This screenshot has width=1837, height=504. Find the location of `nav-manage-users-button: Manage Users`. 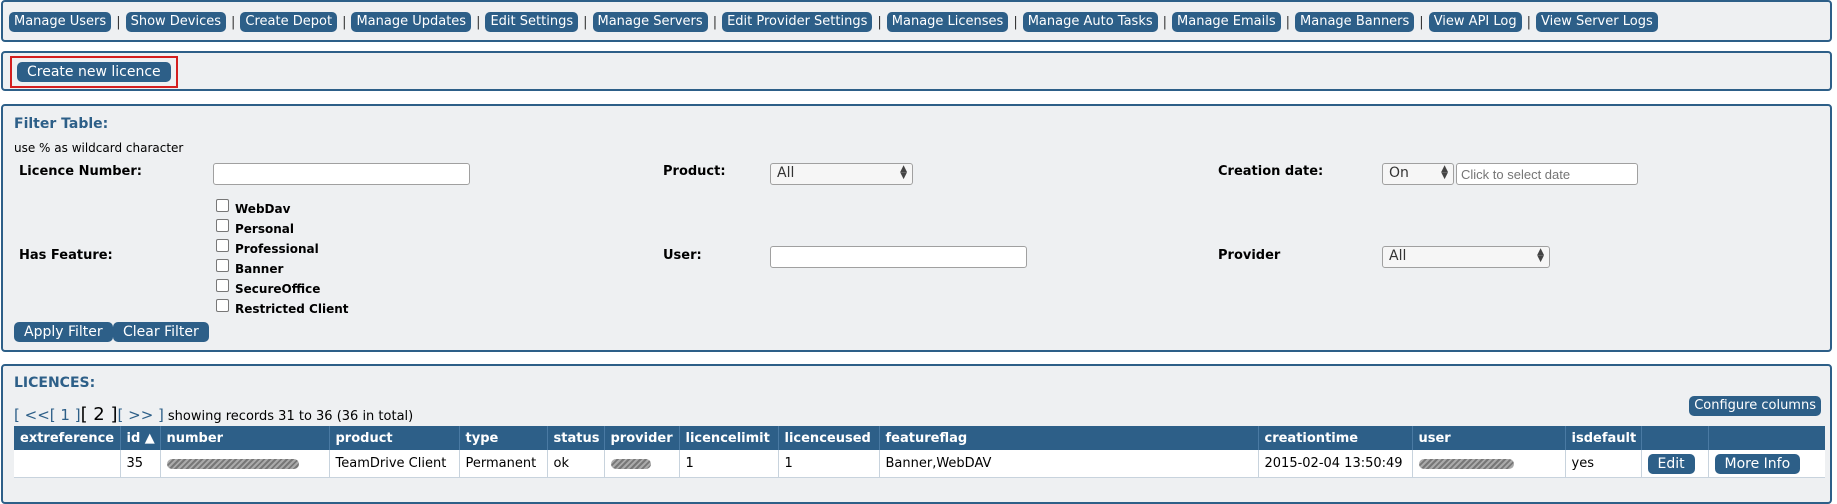

nav-manage-users-button: Manage Users is located at coordinates (60, 22).